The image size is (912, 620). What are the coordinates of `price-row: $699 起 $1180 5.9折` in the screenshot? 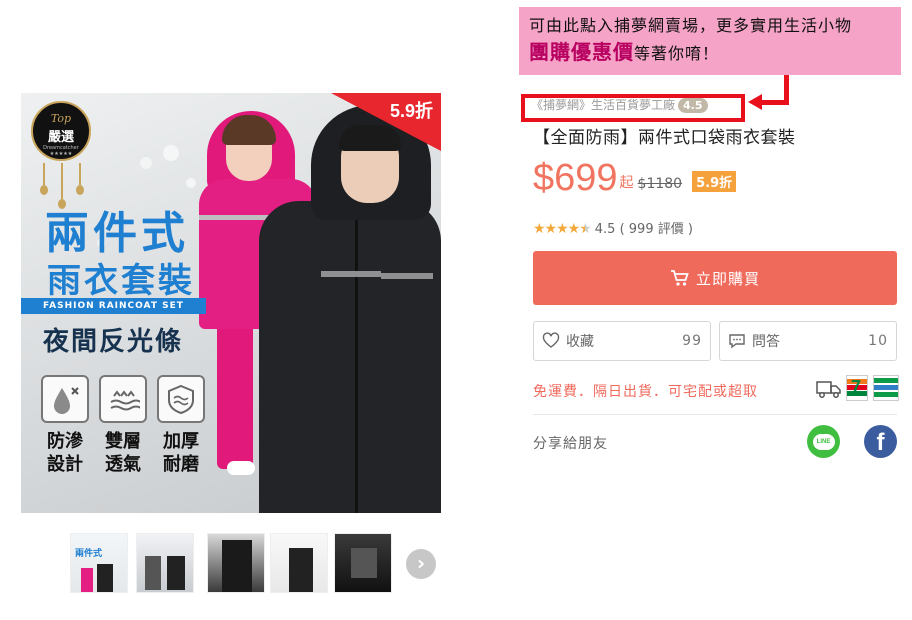 It's located at (635, 178).